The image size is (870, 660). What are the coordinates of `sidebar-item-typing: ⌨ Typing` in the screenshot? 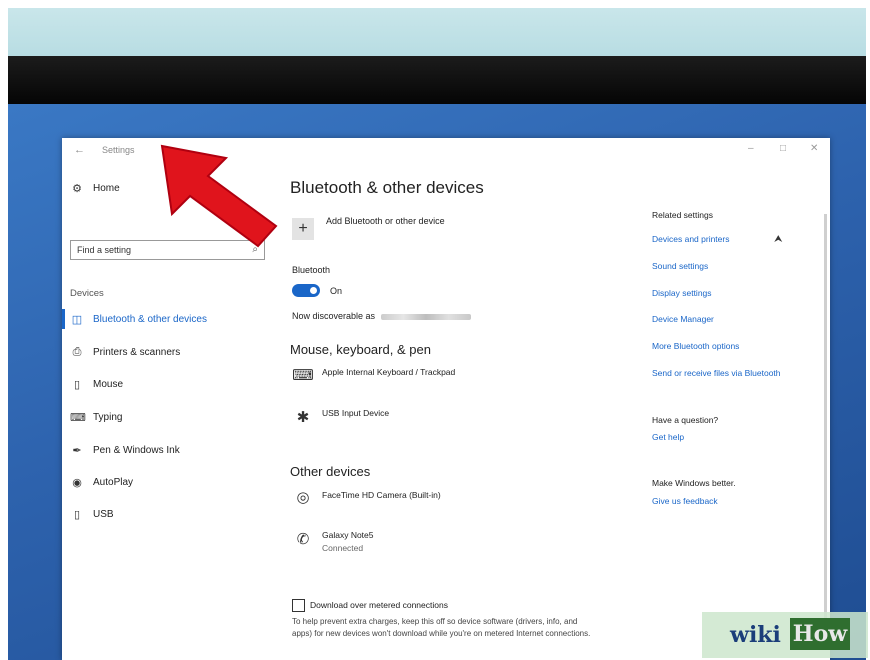 It's located at (96, 417).